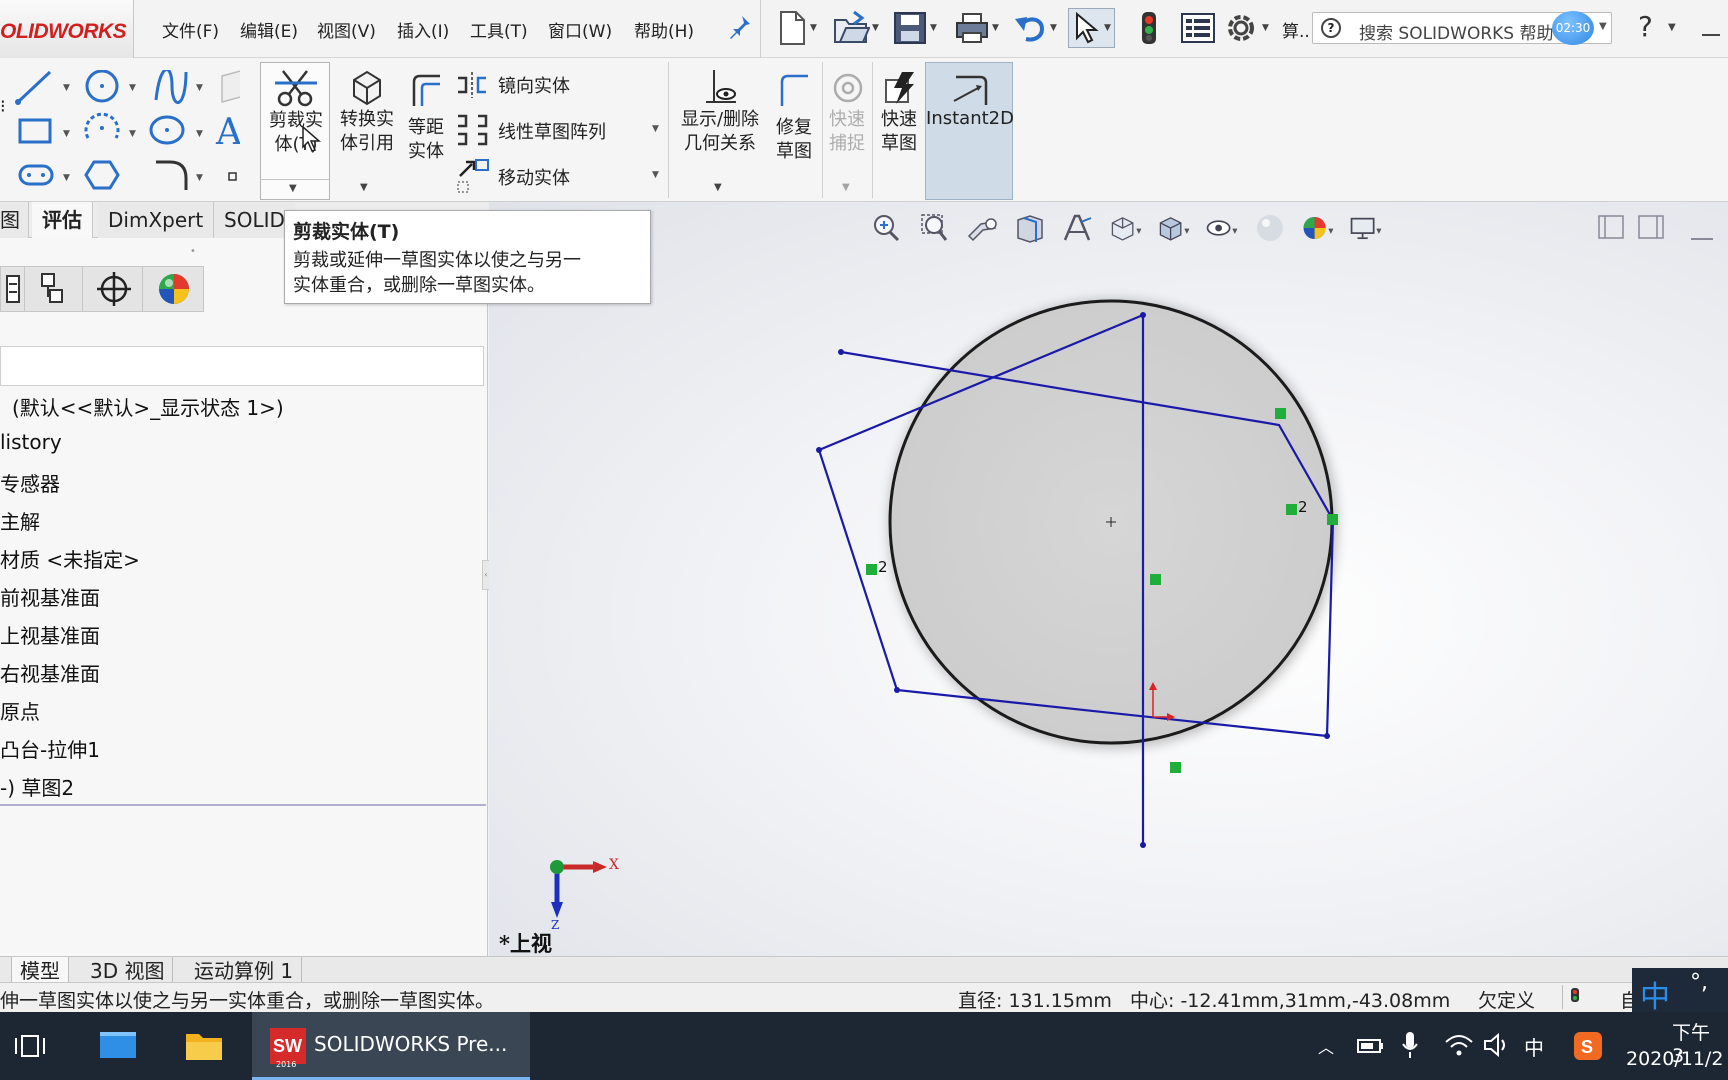  Describe the element at coordinates (156, 220) in the screenshot. I see `tab-dimxpert: DimXpert` at that location.